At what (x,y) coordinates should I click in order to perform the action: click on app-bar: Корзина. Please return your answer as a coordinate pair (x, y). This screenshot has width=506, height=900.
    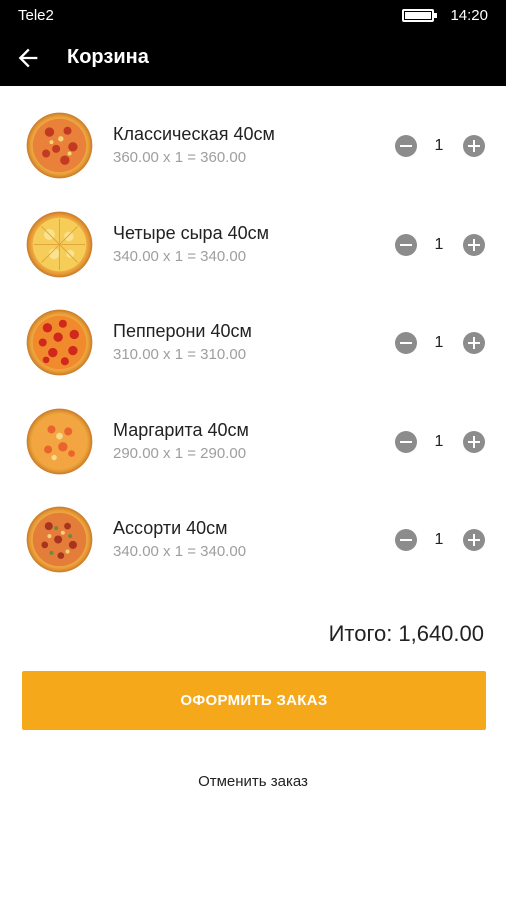
    Looking at the image, I should click on (253, 58).